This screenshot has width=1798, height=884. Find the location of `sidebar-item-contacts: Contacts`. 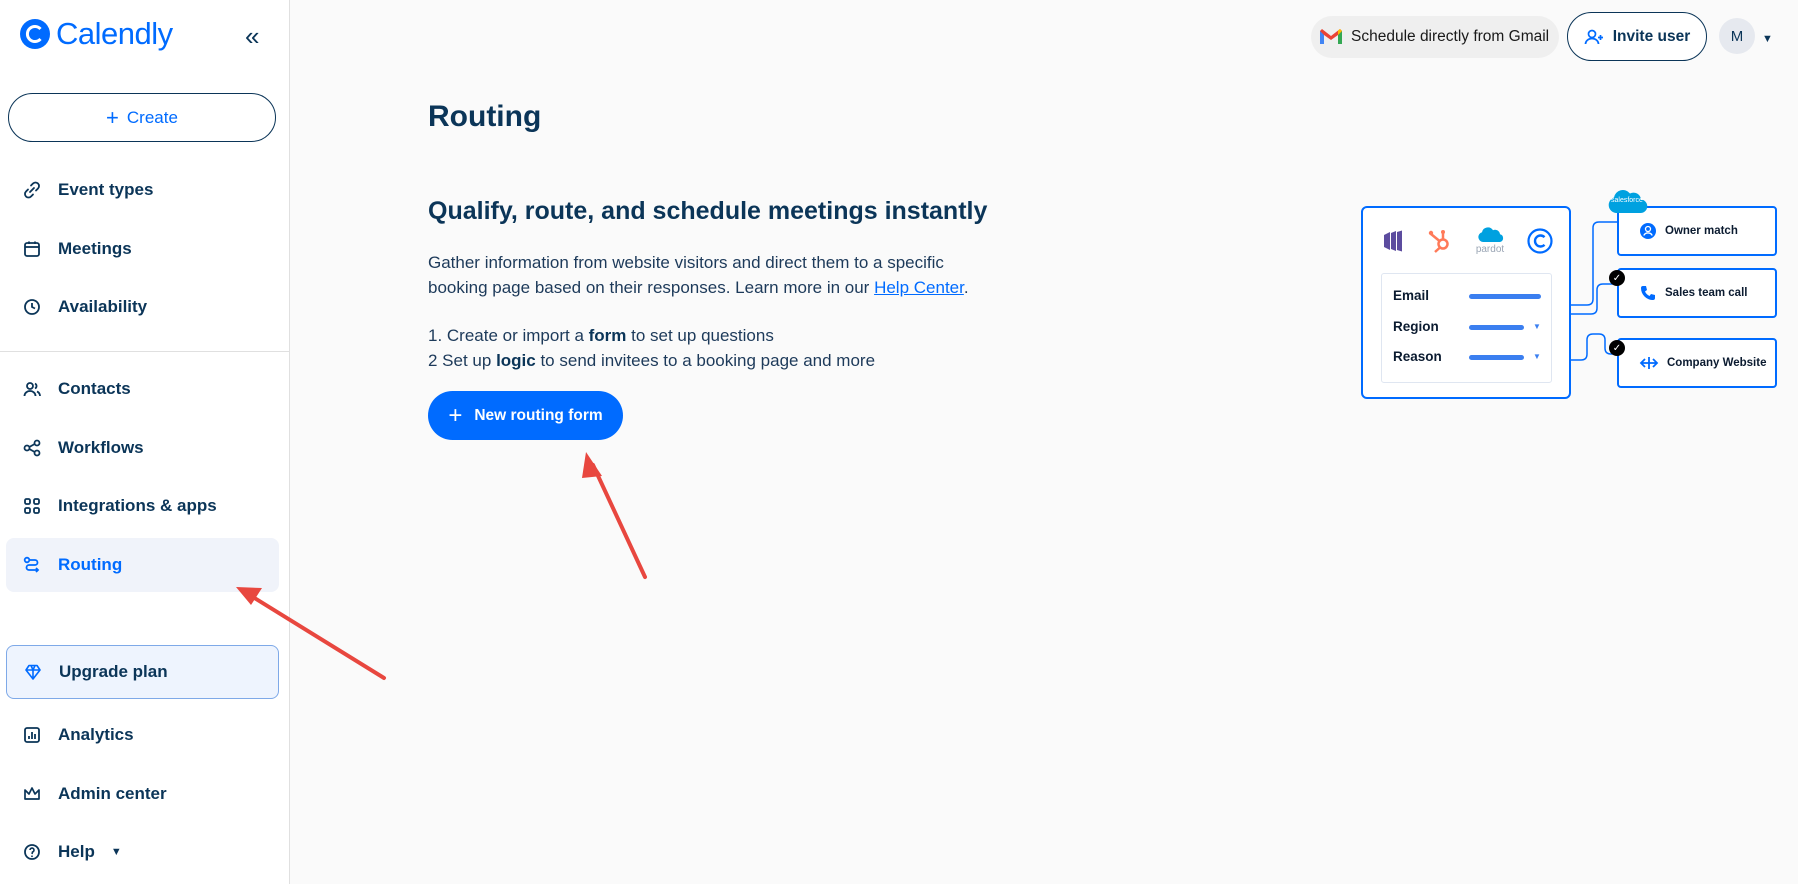

sidebar-item-contacts: Contacts is located at coordinates (142, 389).